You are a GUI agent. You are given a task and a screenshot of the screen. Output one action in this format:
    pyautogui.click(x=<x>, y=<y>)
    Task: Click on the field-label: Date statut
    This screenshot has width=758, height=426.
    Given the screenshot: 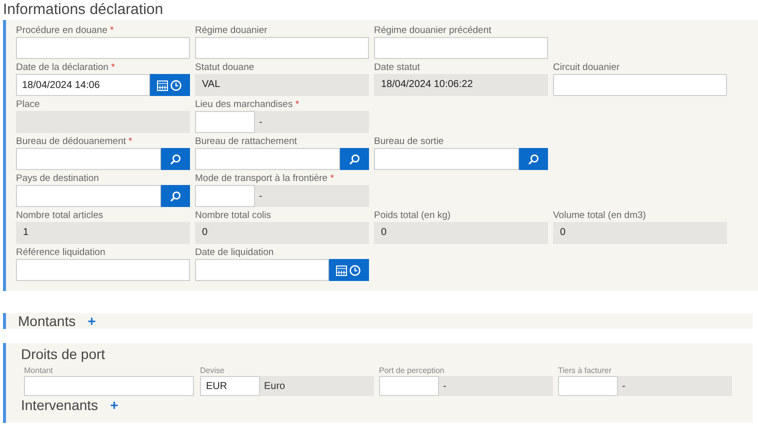 What is the action you would take?
    pyautogui.click(x=397, y=67)
    